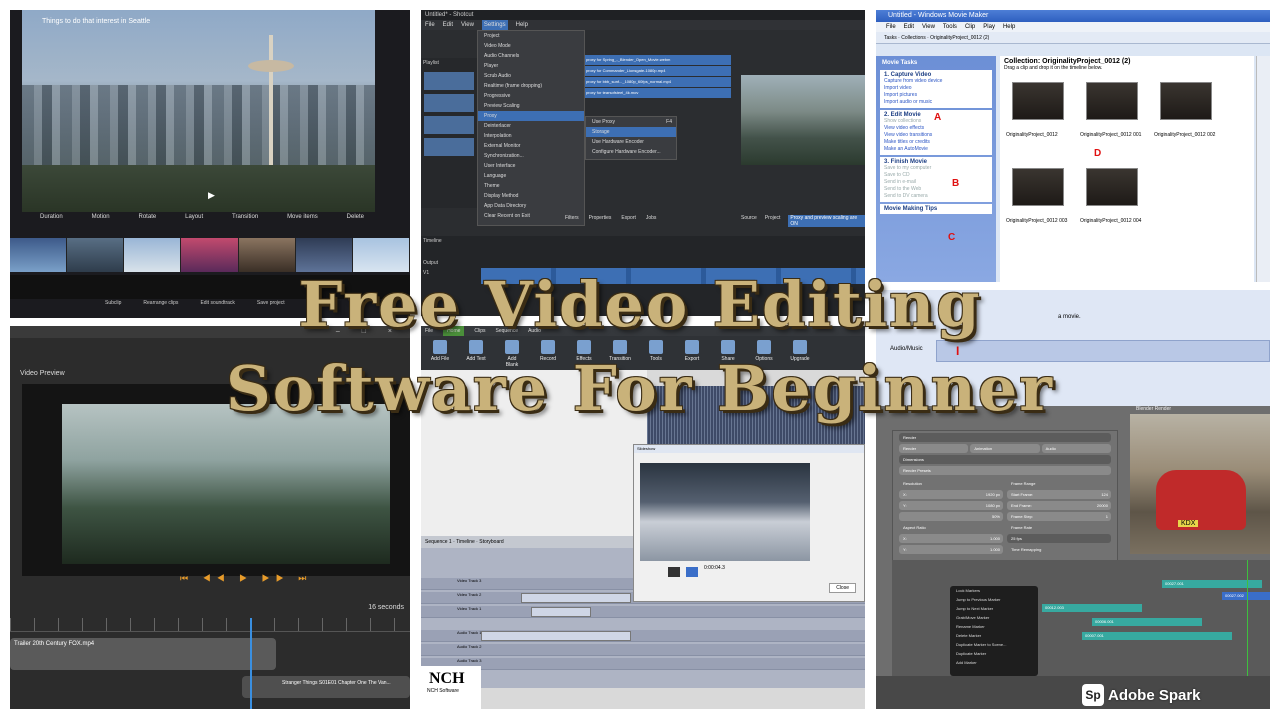  I want to click on menu-item: Lock Markers, so click(994, 590).